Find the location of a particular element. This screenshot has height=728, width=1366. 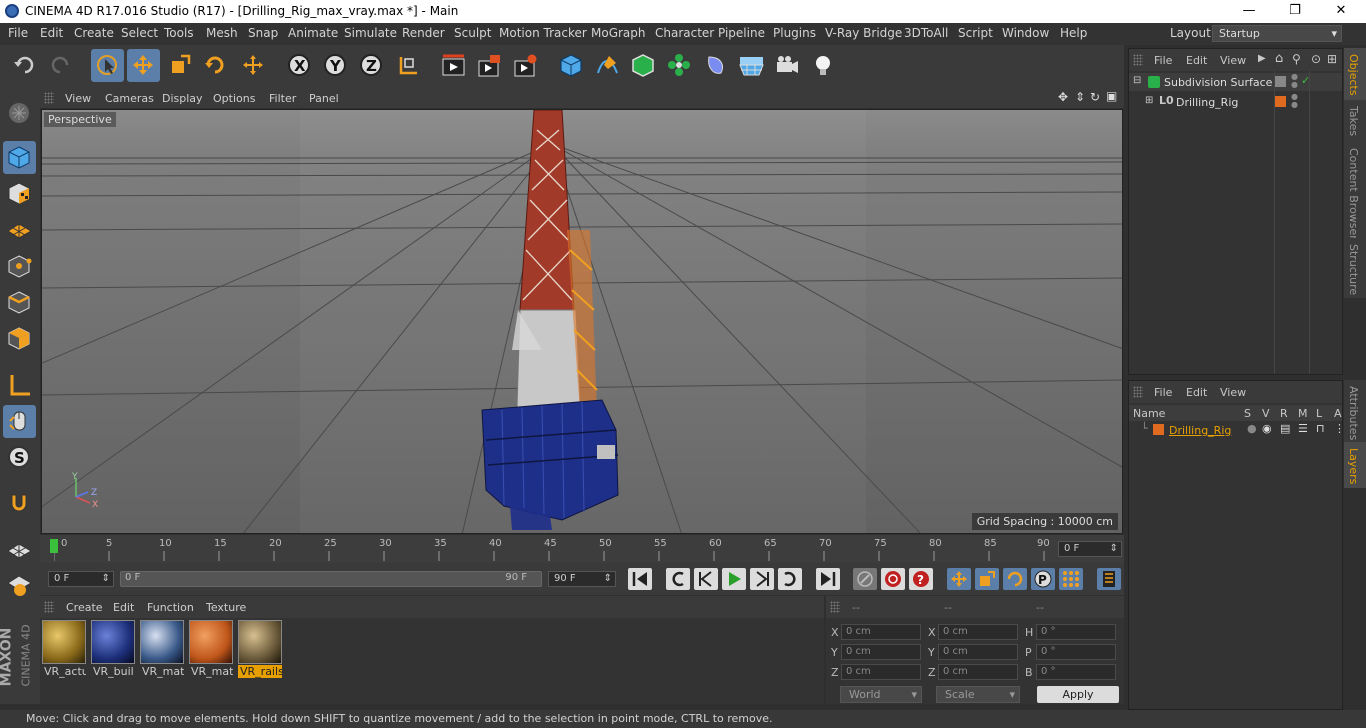

workplane-mode-button is located at coordinates (19, 229).